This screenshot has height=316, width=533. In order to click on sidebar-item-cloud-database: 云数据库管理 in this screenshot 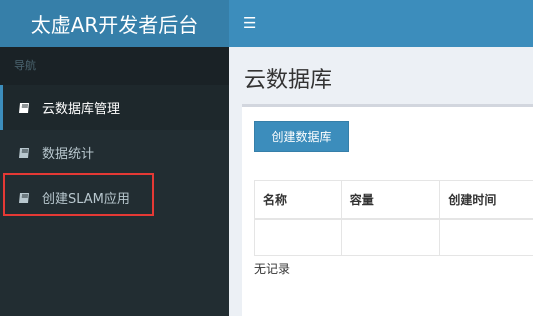, I will do `click(114, 107)`.